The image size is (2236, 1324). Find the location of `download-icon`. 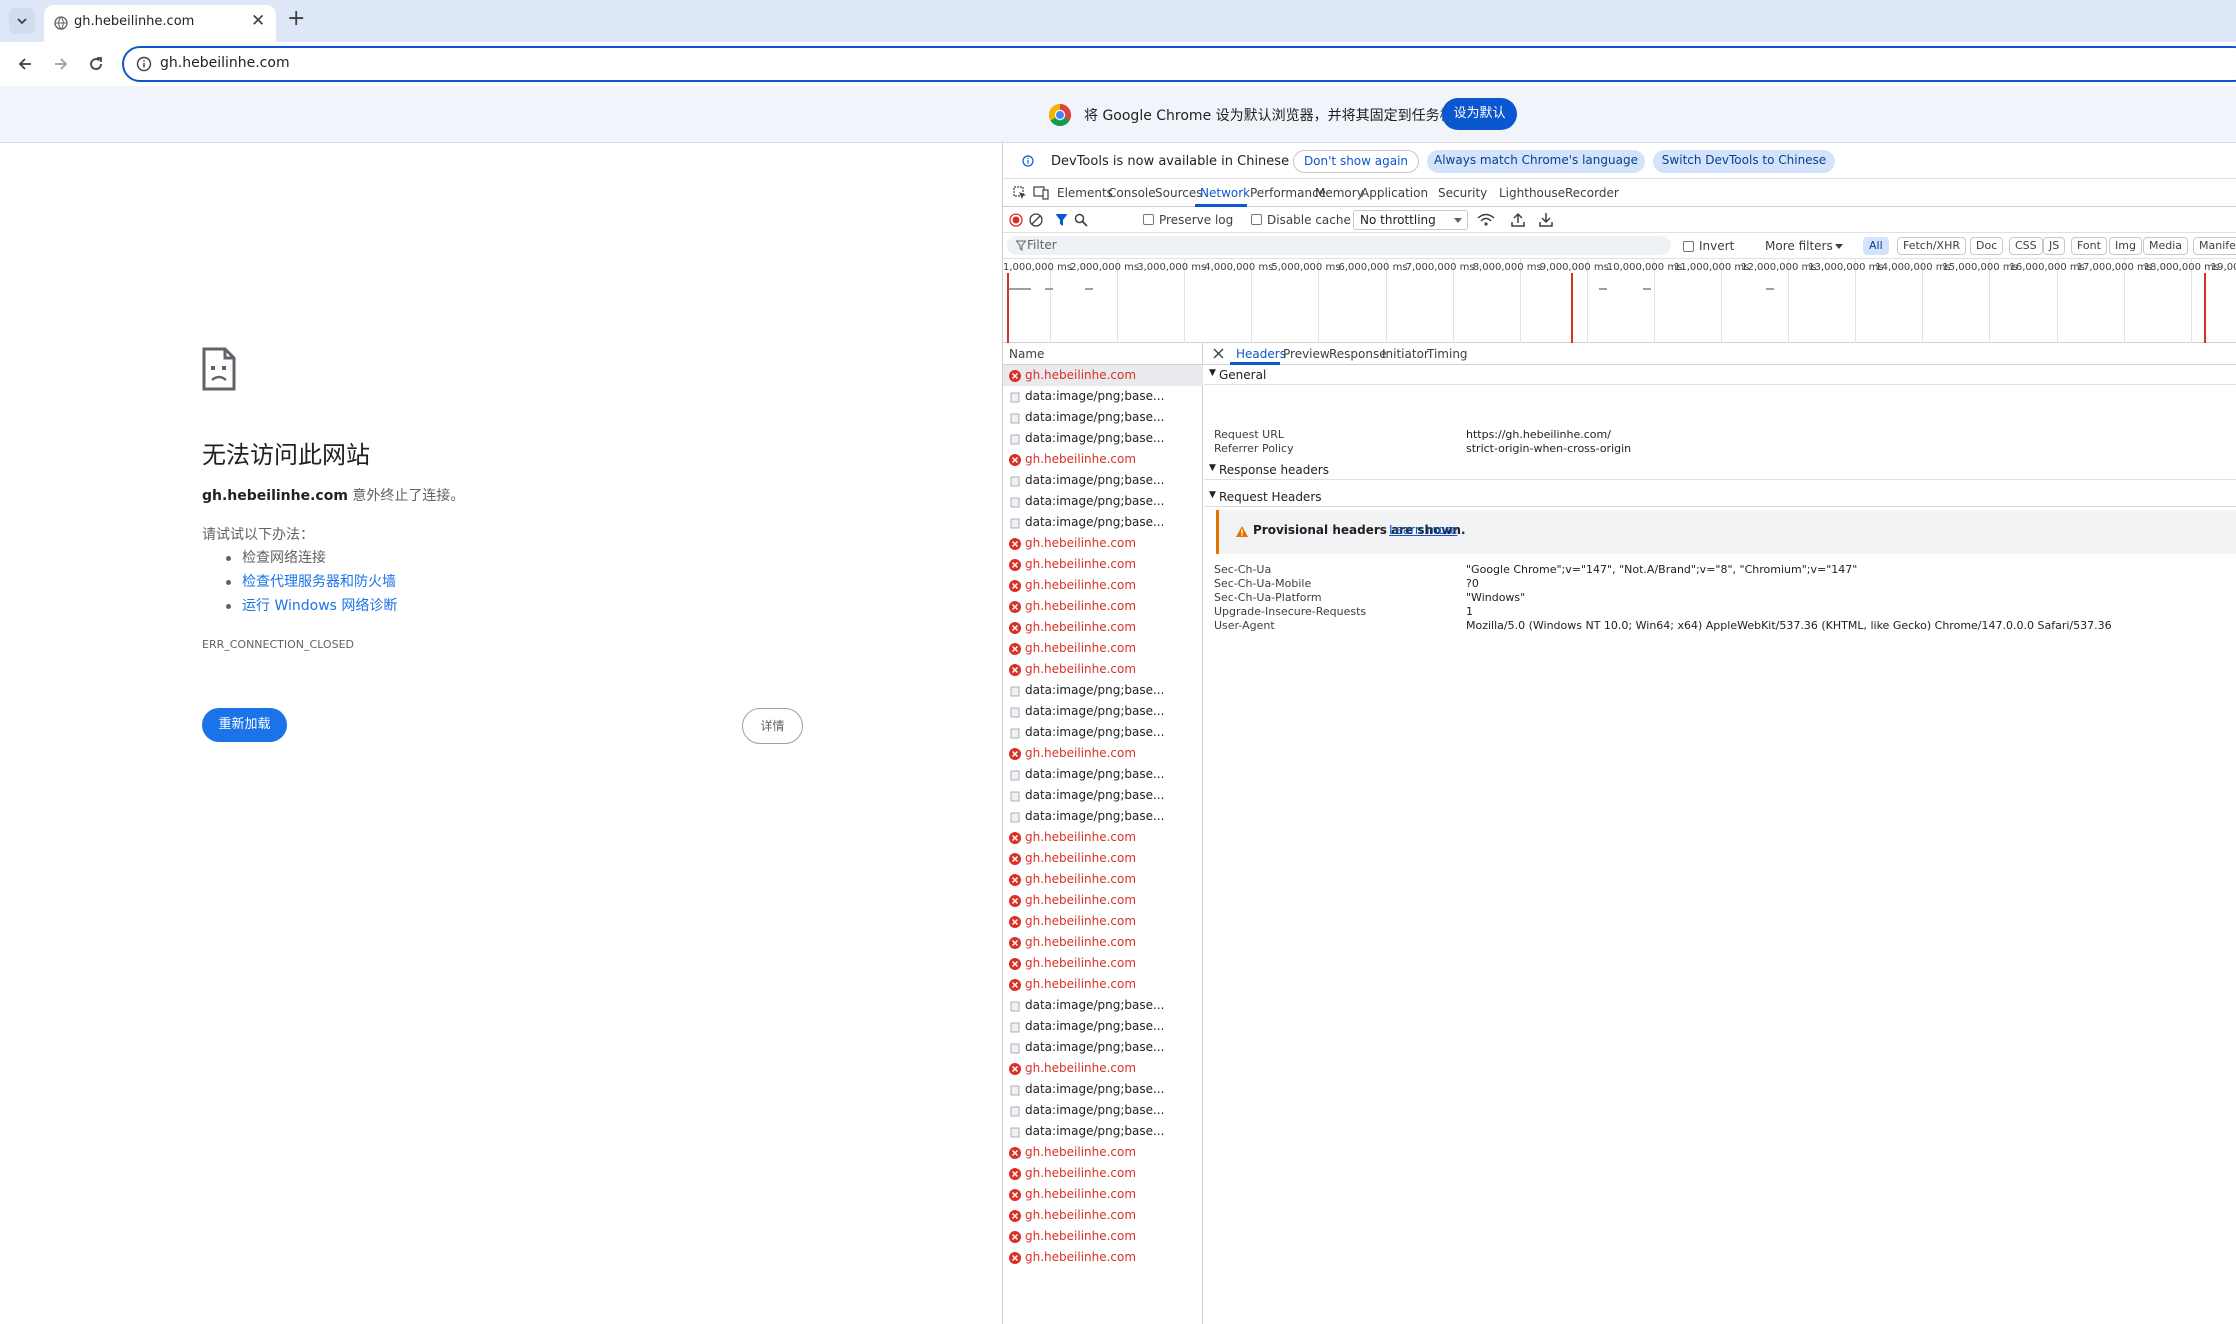

download-icon is located at coordinates (1546, 219).